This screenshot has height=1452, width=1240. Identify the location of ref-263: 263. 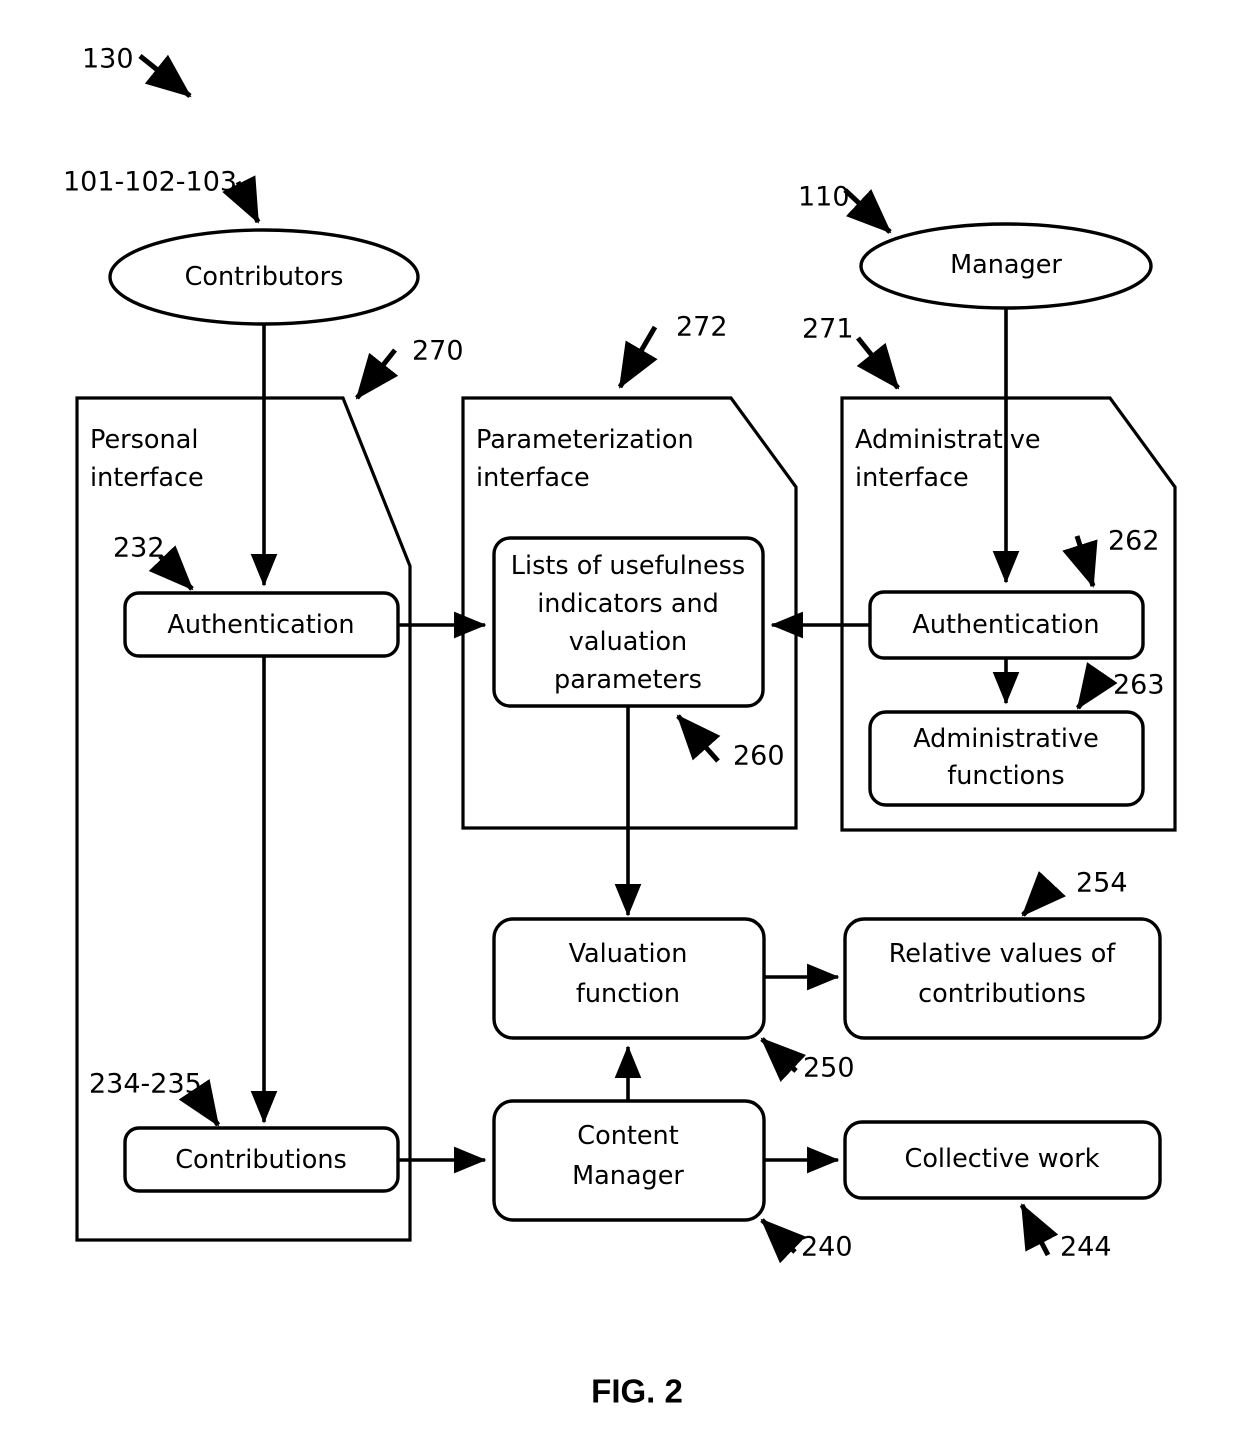
(1139, 685).